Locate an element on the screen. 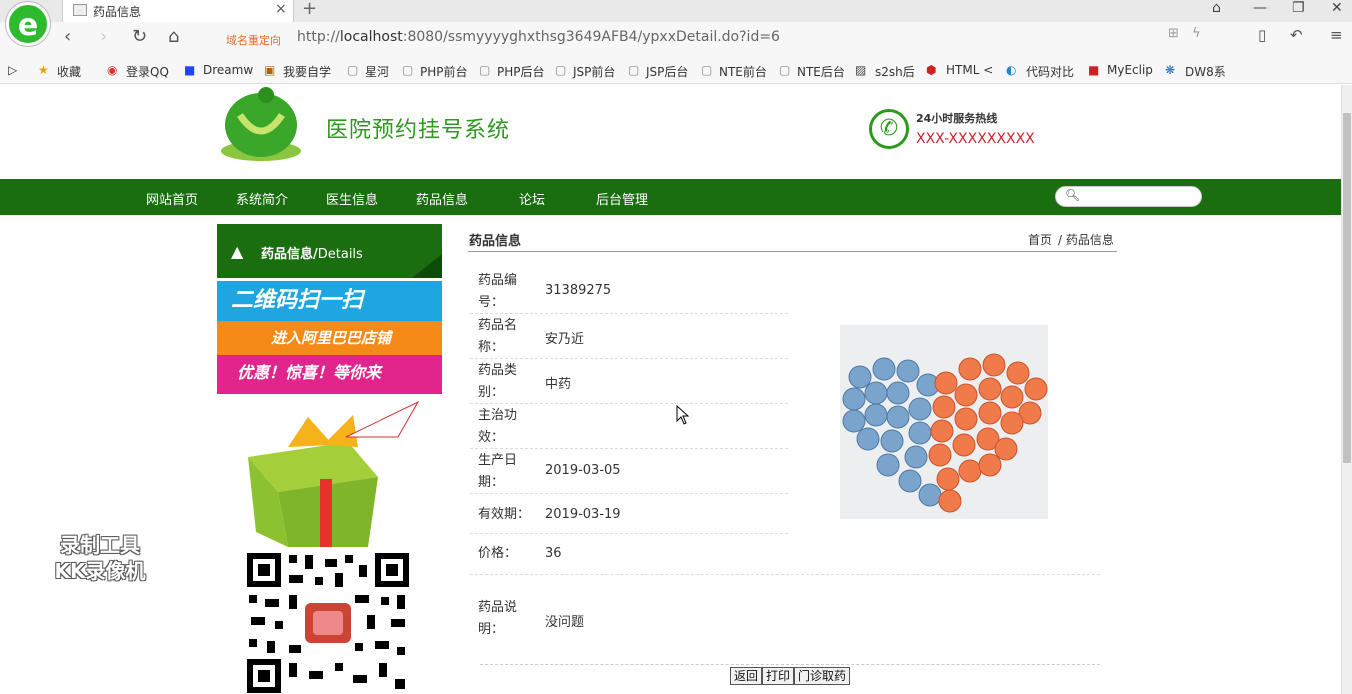  mouse-cursor-icon is located at coordinates (683, 415).